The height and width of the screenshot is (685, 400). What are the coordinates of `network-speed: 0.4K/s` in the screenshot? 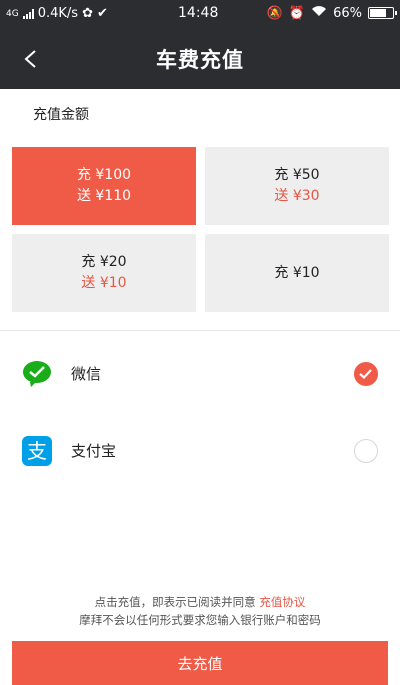 It's located at (58, 13).